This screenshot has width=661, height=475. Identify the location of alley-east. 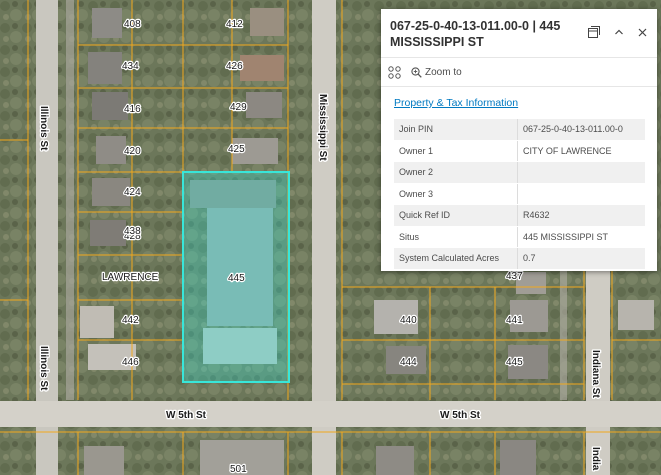
(563, 330).